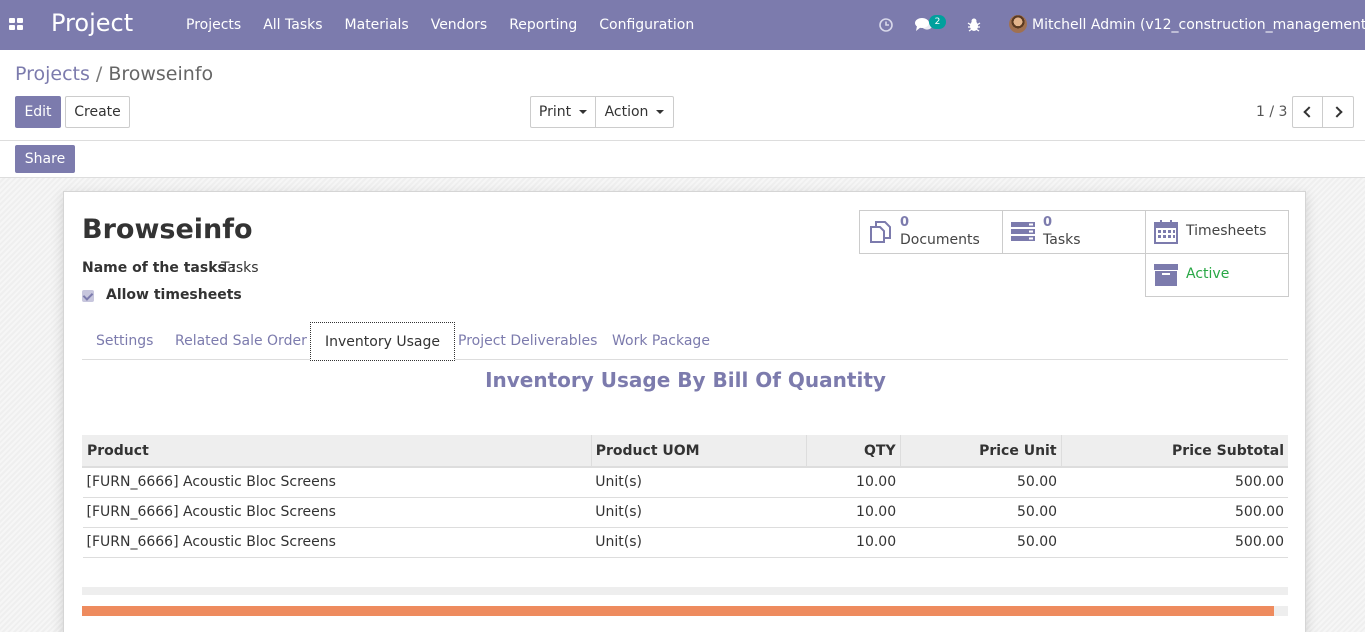 This screenshot has width=1365, height=632. I want to click on app-brand: Project, so click(92, 23).